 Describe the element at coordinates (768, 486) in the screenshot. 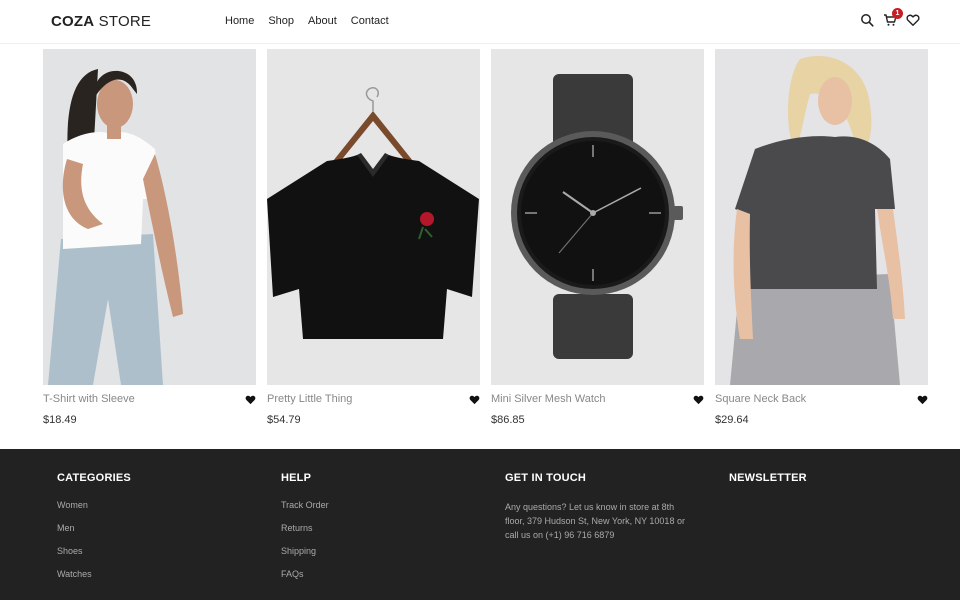

I see `footer-newsletter: NEWSLETTER` at that location.